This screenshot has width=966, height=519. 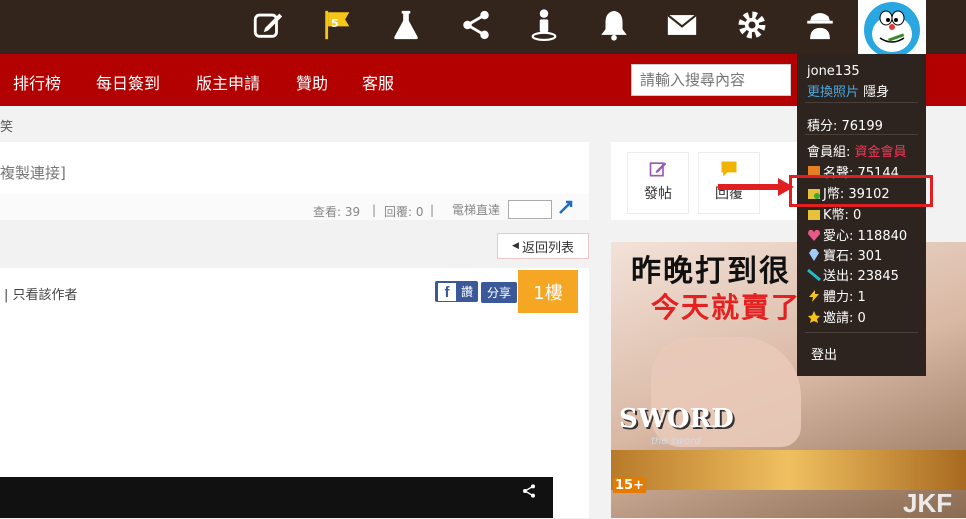 What do you see at coordinates (614, 25) in the screenshot?
I see `bell-icon` at bounding box center [614, 25].